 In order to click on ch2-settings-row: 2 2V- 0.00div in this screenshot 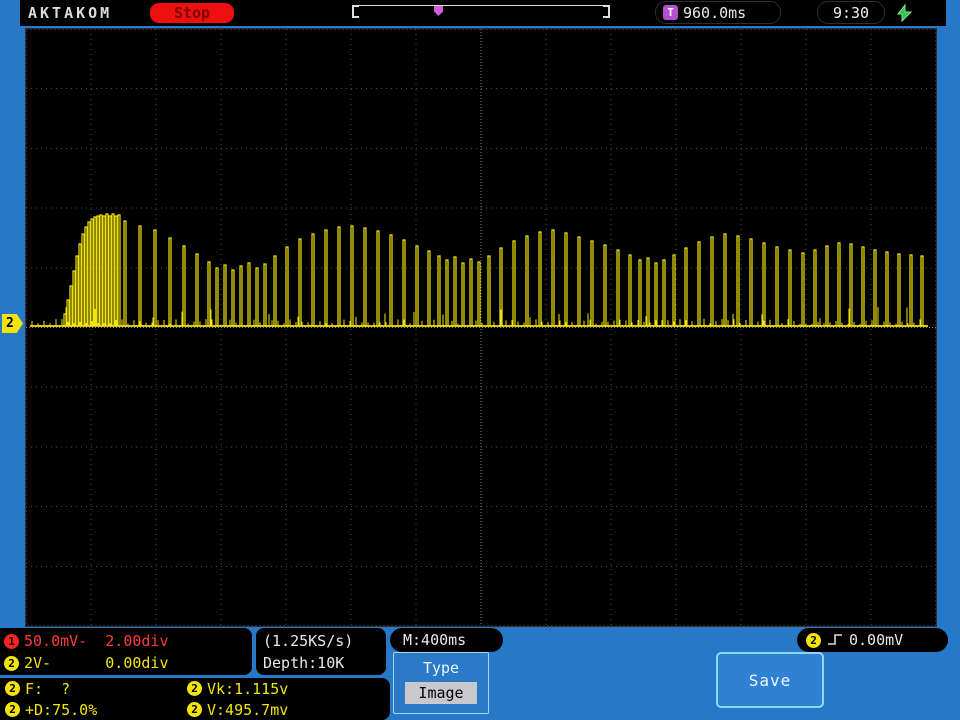, I will do `click(128, 663)`.